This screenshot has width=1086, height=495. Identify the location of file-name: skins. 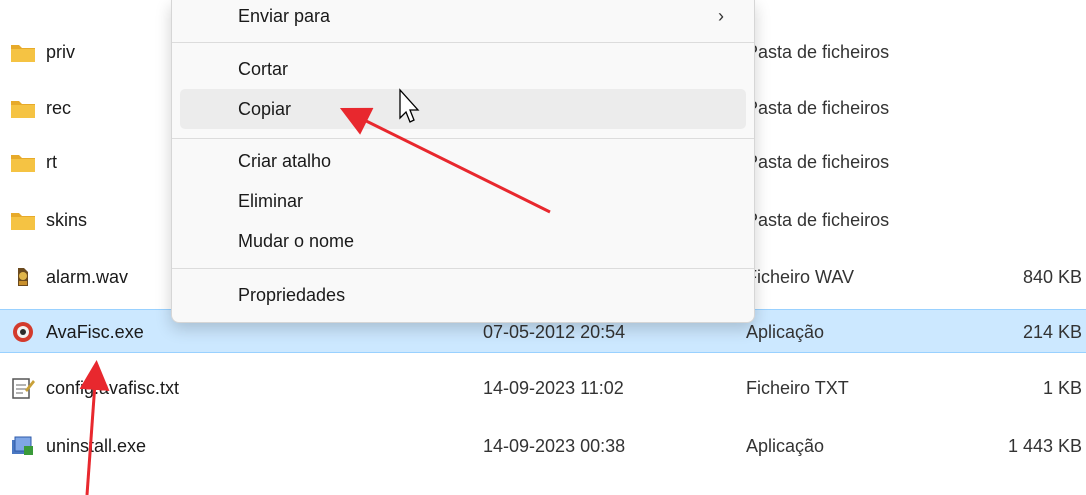
(67, 220).